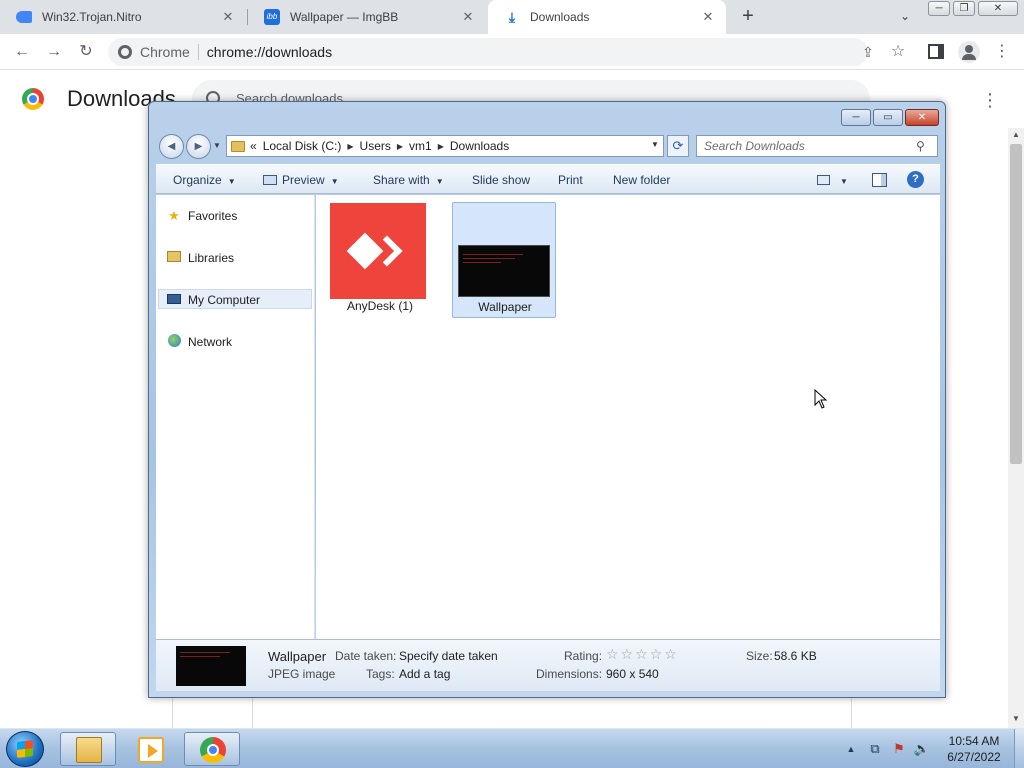 The width and height of the screenshot is (1024, 768). What do you see at coordinates (501, 180) in the screenshot?
I see `slide-show-button: Slide show` at bounding box center [501, 180].